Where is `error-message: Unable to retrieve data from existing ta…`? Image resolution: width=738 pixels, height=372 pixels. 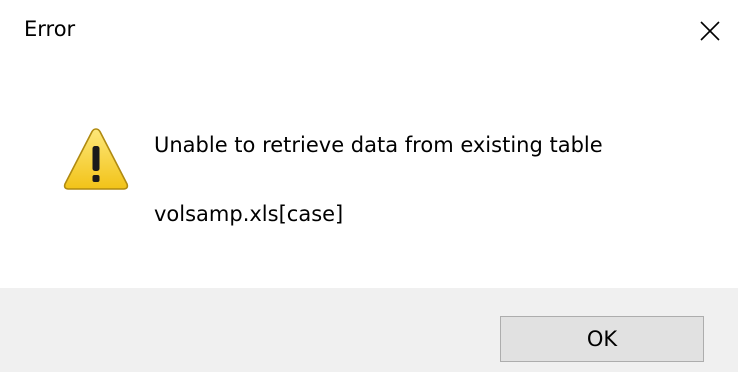
error-message: Unable to retrieve data from existing ta… is located at coordinates (378, 145).